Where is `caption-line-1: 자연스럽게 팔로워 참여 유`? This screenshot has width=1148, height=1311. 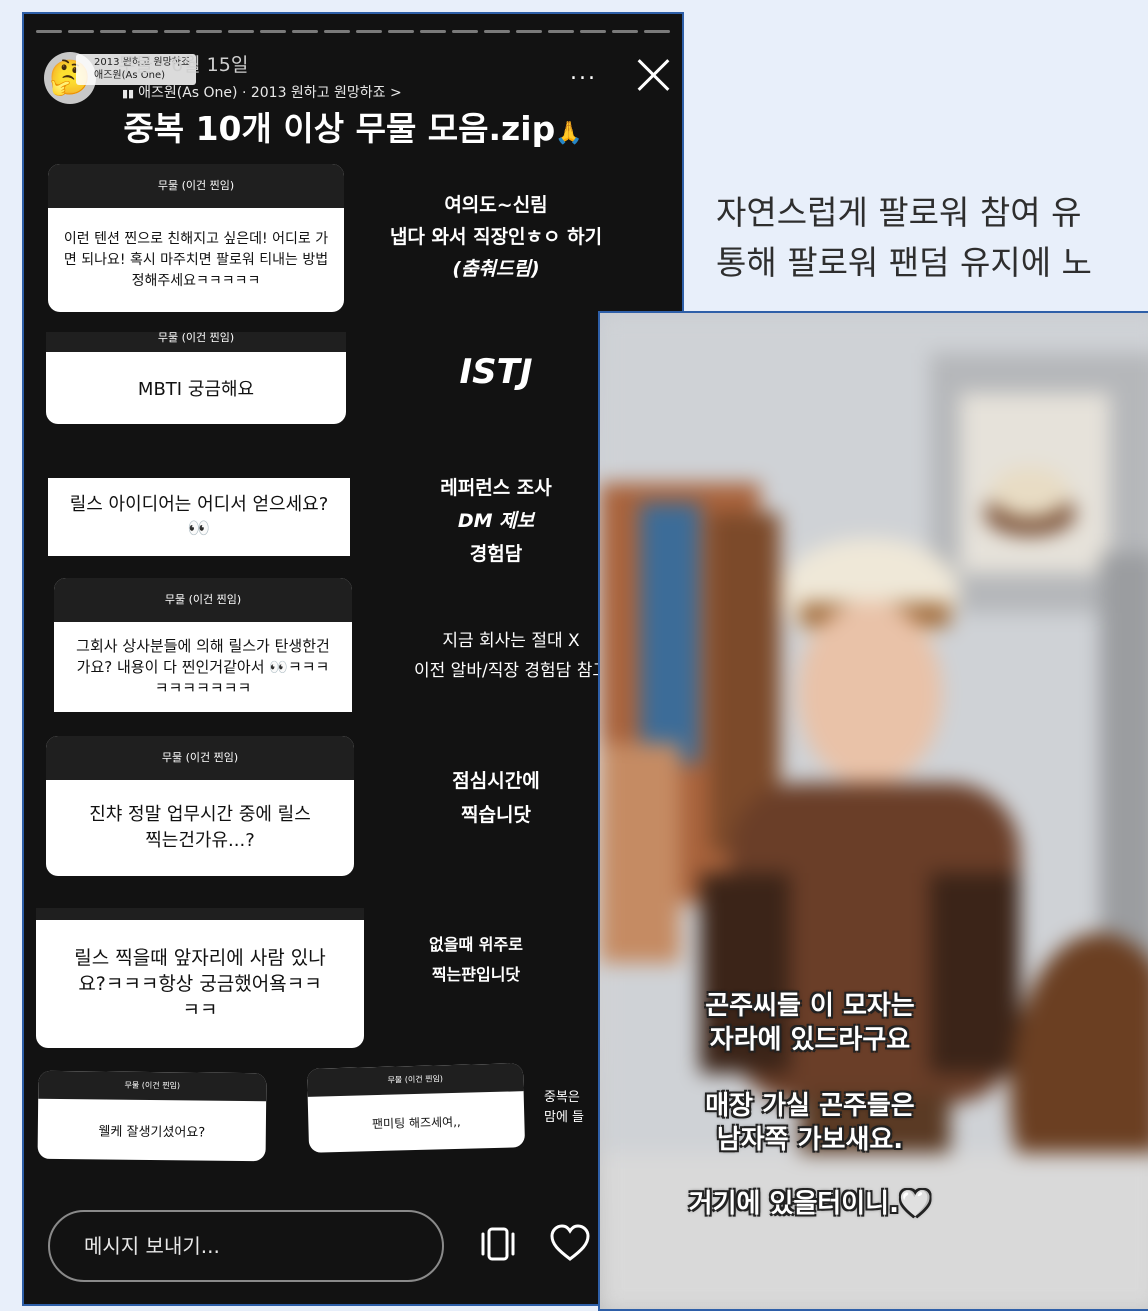 caption-line-1: 자연스럽게 팔로워 참여 유 is located at coordinates (899, 212).